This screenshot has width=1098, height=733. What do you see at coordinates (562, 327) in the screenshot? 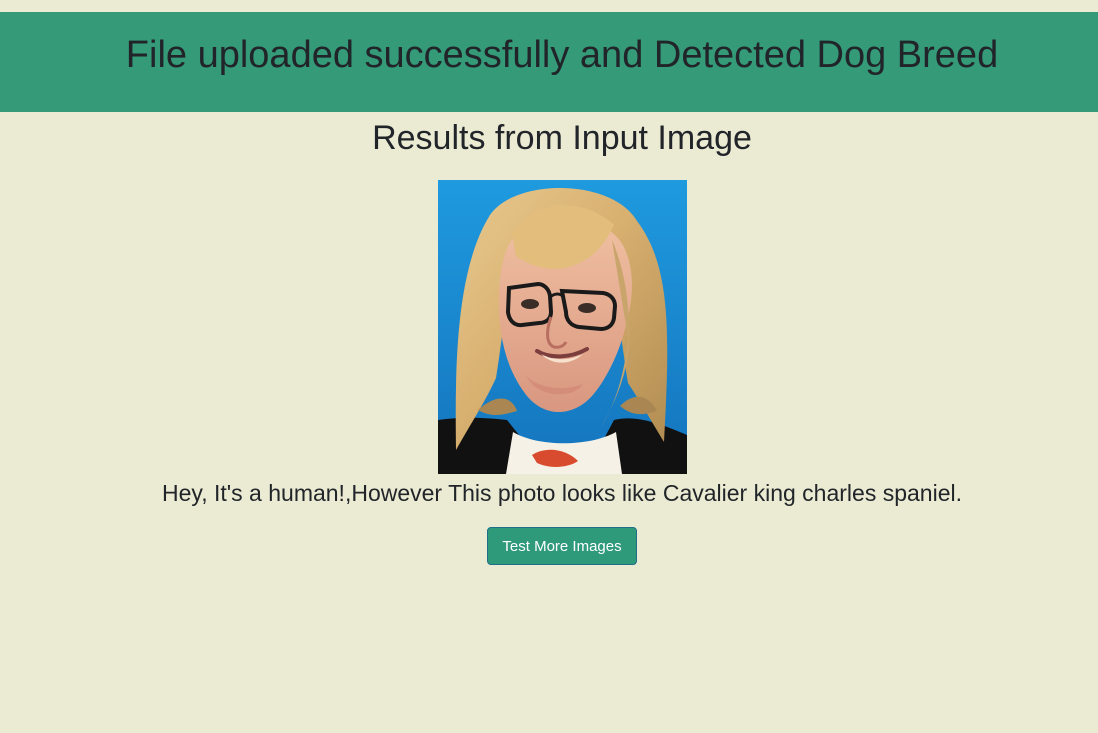
I see `uploaded-image` at bounding box center [562, 327].